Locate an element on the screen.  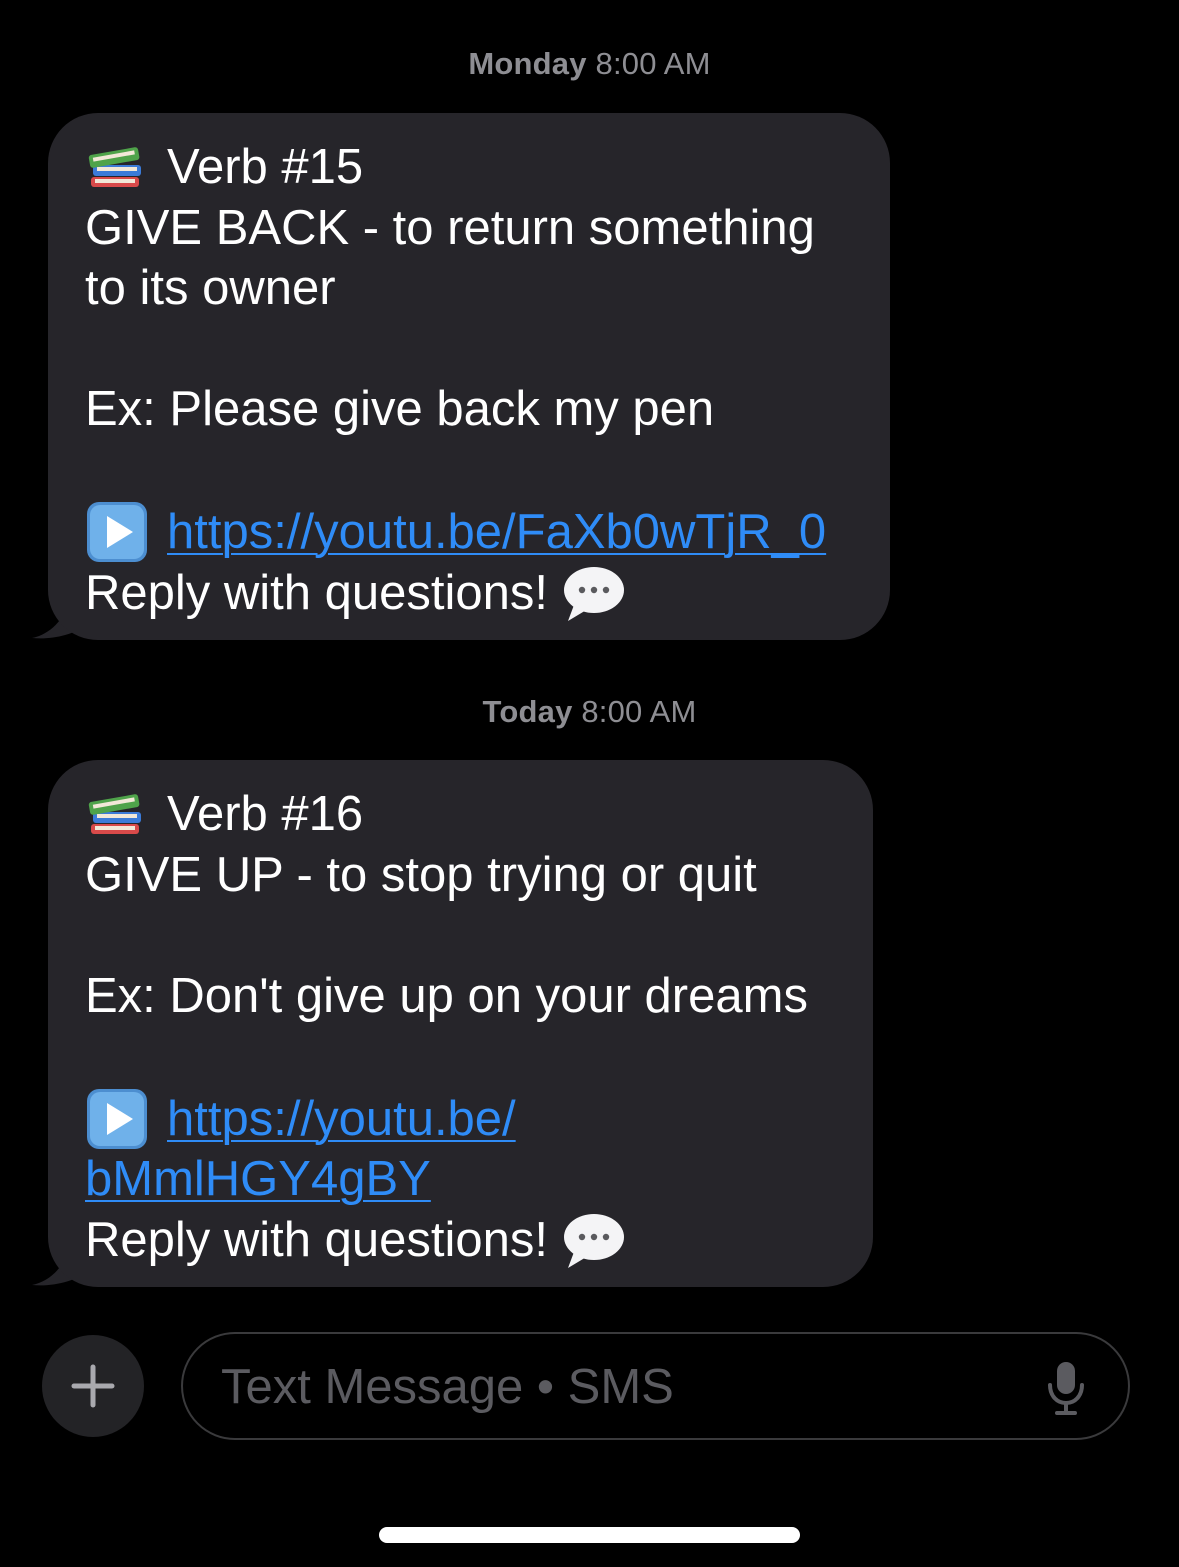
definition-line-continued: to its owner is located at coordinates (210, 288).